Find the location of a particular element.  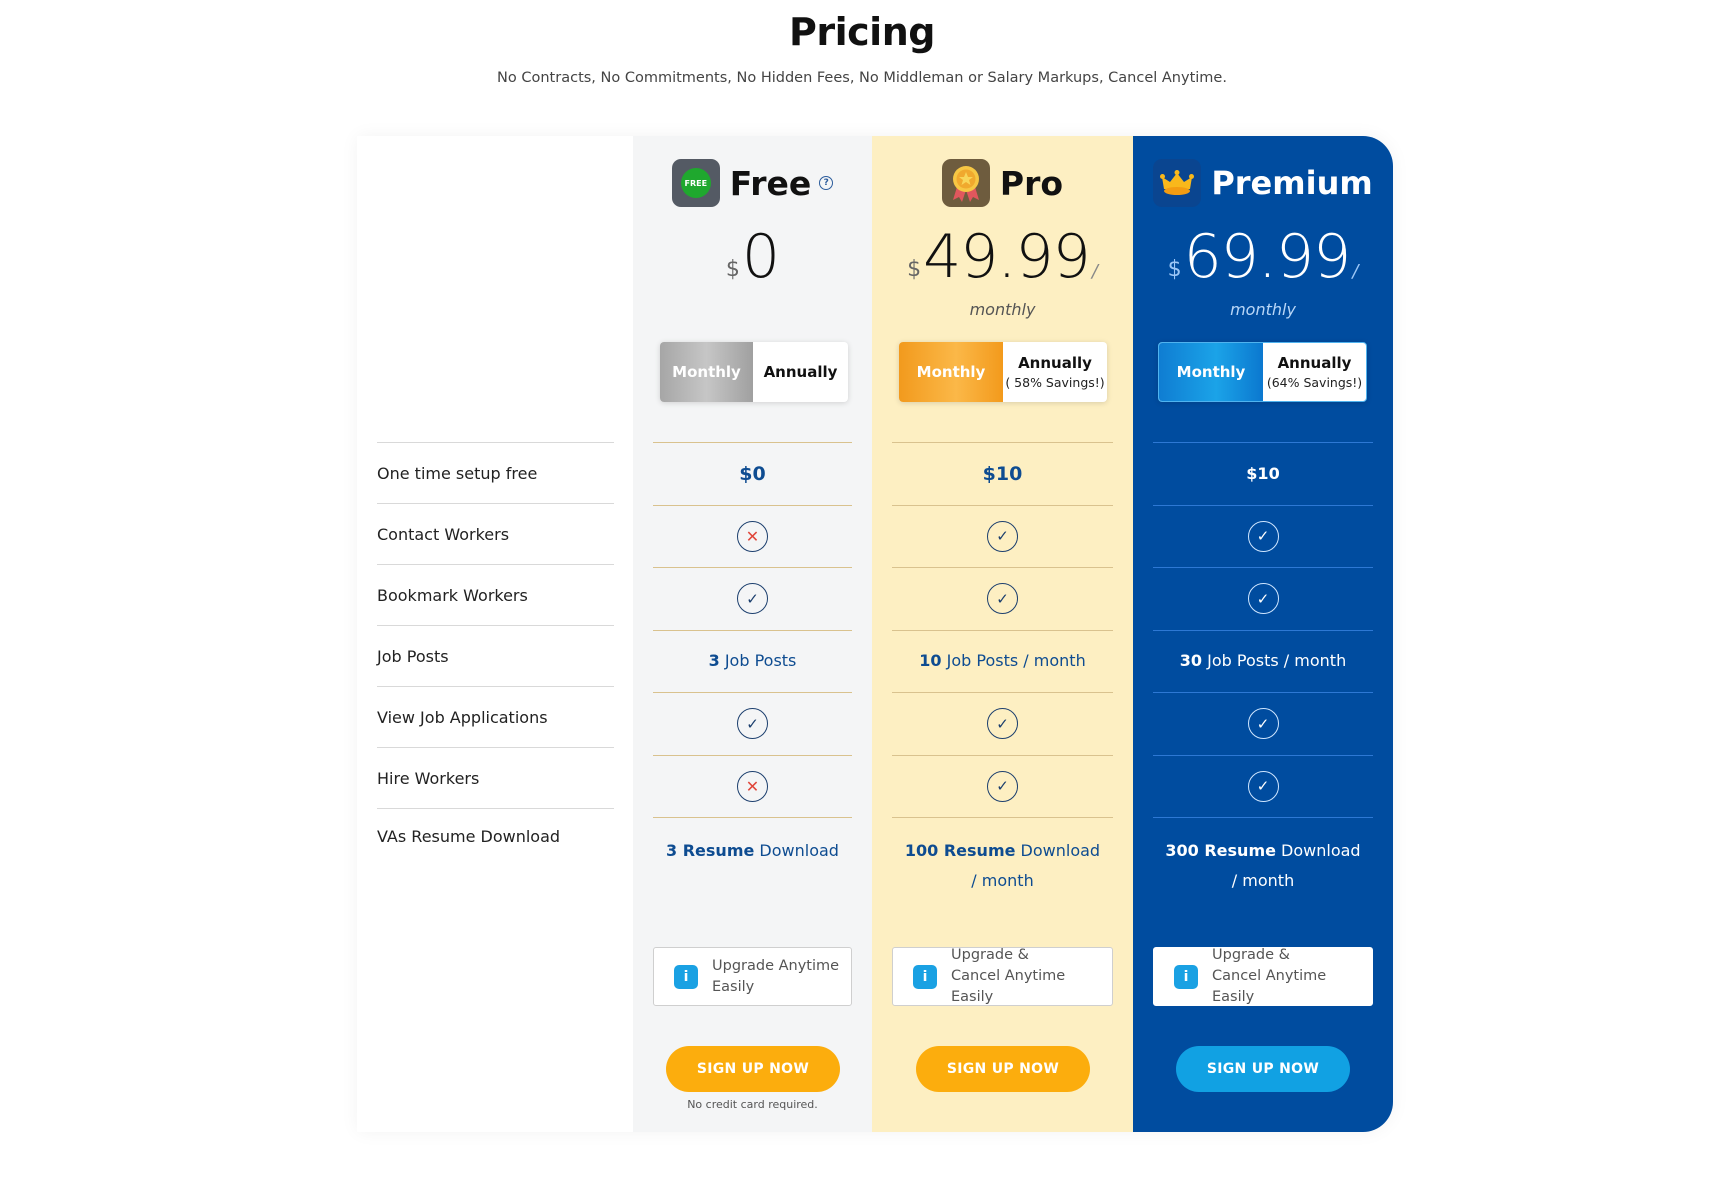

crown-graphic is located at coordinates (1177, 182).